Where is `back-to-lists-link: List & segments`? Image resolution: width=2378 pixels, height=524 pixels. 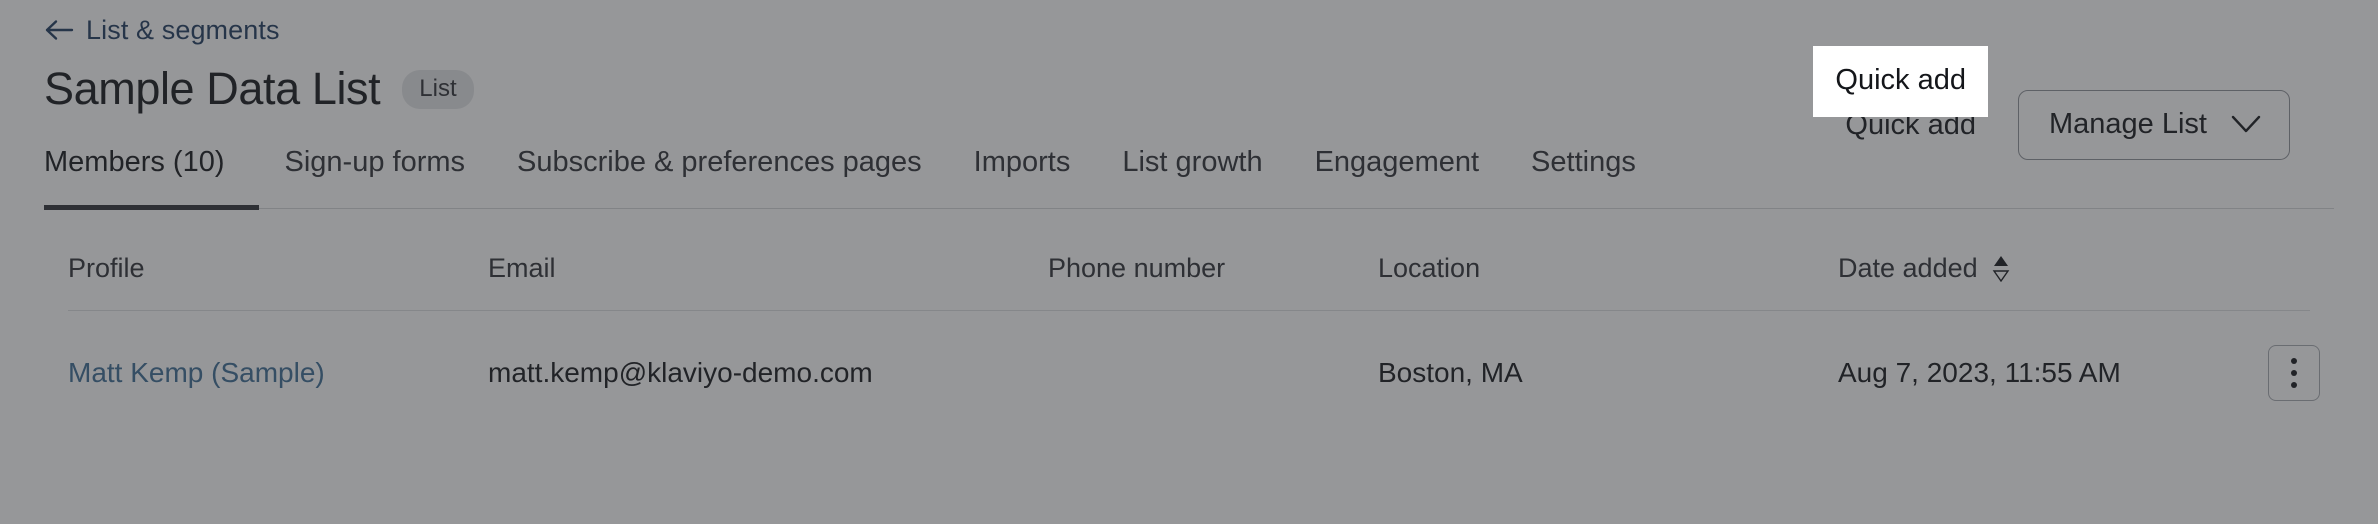
back-to-lists-link: List & segments is located at coordinates (162, 30).